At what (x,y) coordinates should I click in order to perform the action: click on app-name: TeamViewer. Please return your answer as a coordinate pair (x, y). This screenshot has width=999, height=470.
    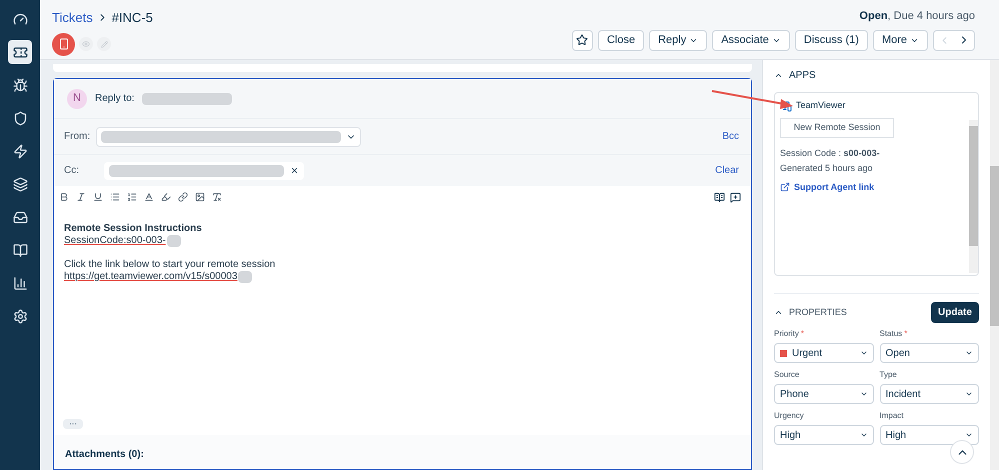
    Looking at the image, I should click on (821, 105).